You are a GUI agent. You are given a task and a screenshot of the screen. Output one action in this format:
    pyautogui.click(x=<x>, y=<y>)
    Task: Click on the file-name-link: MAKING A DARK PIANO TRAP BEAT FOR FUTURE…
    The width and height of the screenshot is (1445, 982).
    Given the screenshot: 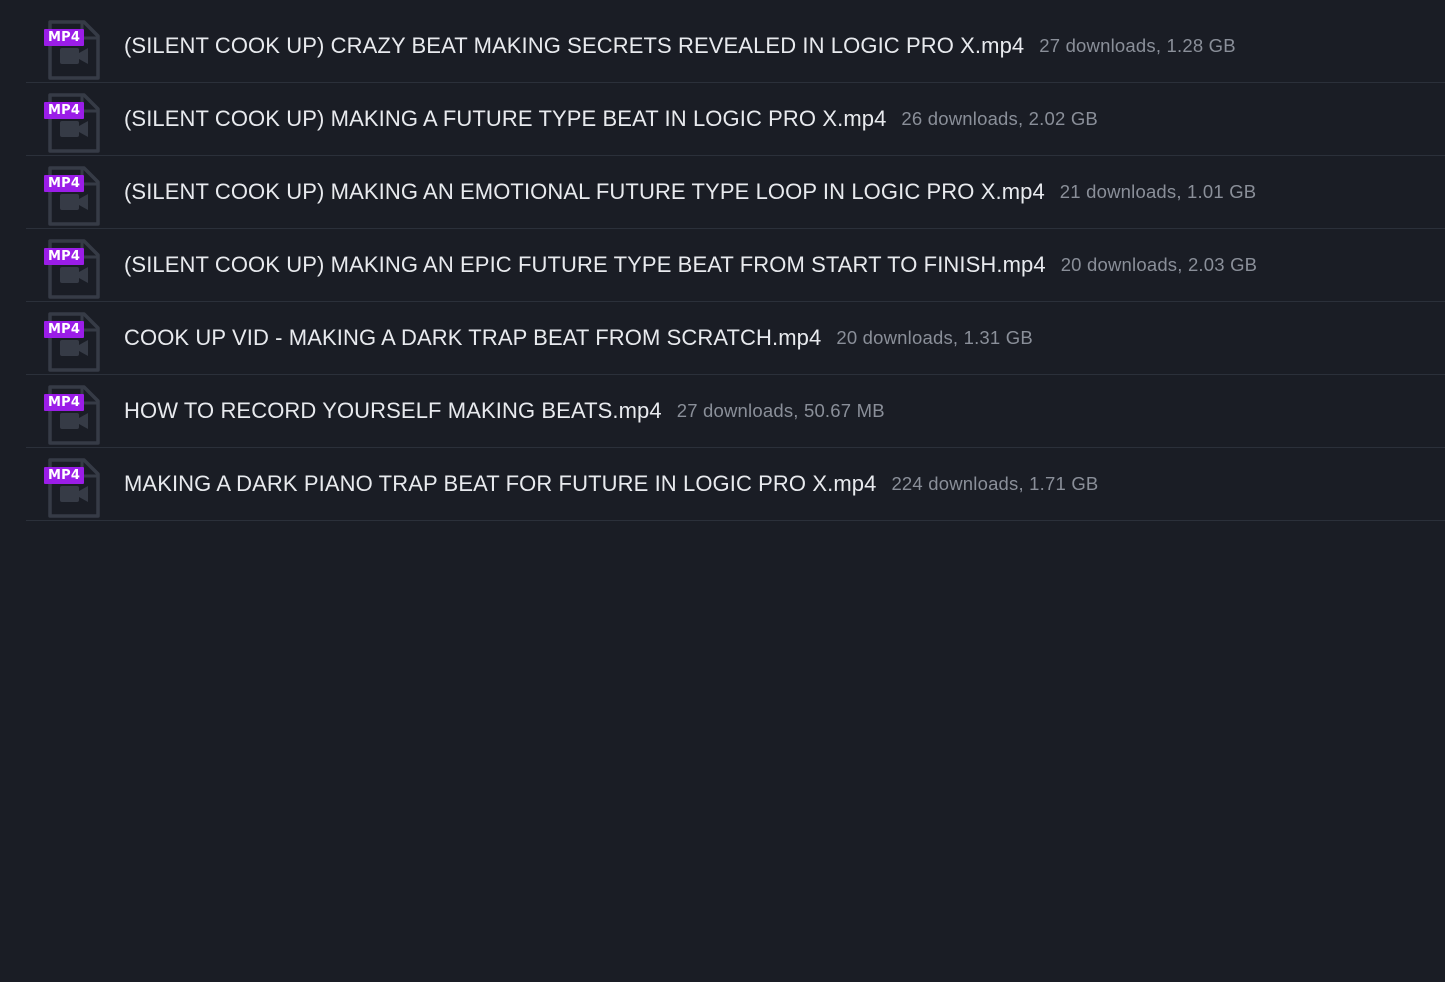 What is the action you would take?
    pyautogui.click(x=500, y=484)
    